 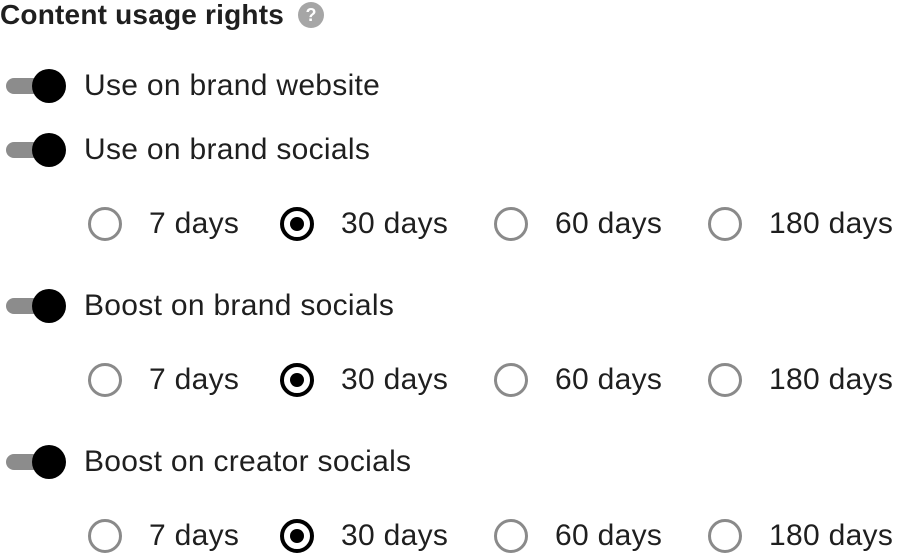 I want to click on section-header: Content usage rights ?, so click(x=162, y=15).